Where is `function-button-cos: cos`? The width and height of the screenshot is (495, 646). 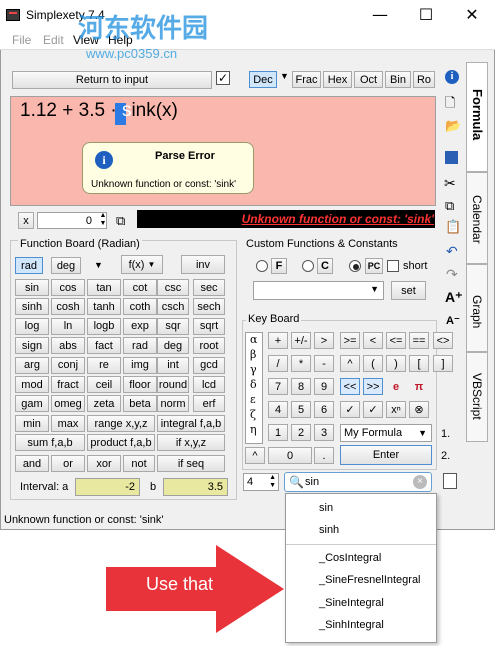 function-button-cos: cos is located at coordinates (68, 287).